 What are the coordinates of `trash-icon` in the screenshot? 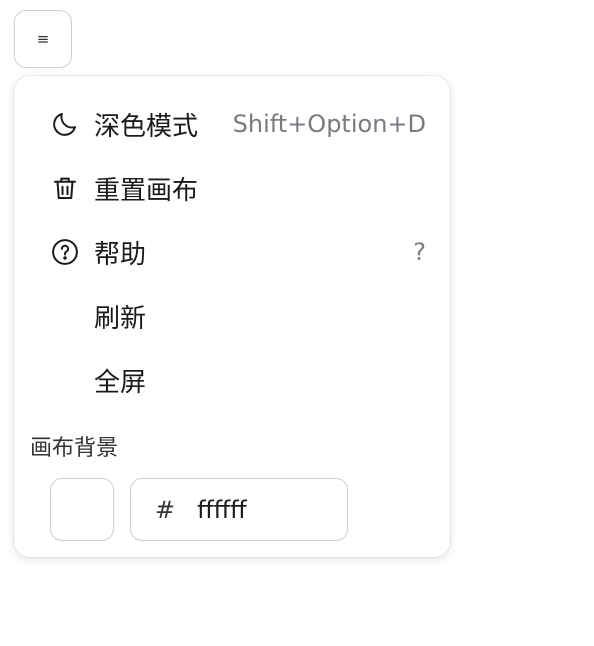 It's located at (66, 188).